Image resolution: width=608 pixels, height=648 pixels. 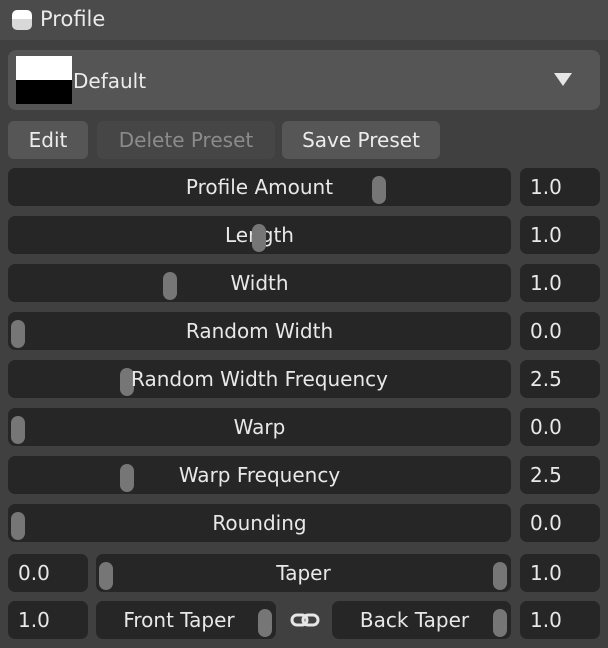 What do you see at coordinates (560, 475) in the screenshot?
I see `warp-frequency-value: 2.5` at bounding box center [560, 475].